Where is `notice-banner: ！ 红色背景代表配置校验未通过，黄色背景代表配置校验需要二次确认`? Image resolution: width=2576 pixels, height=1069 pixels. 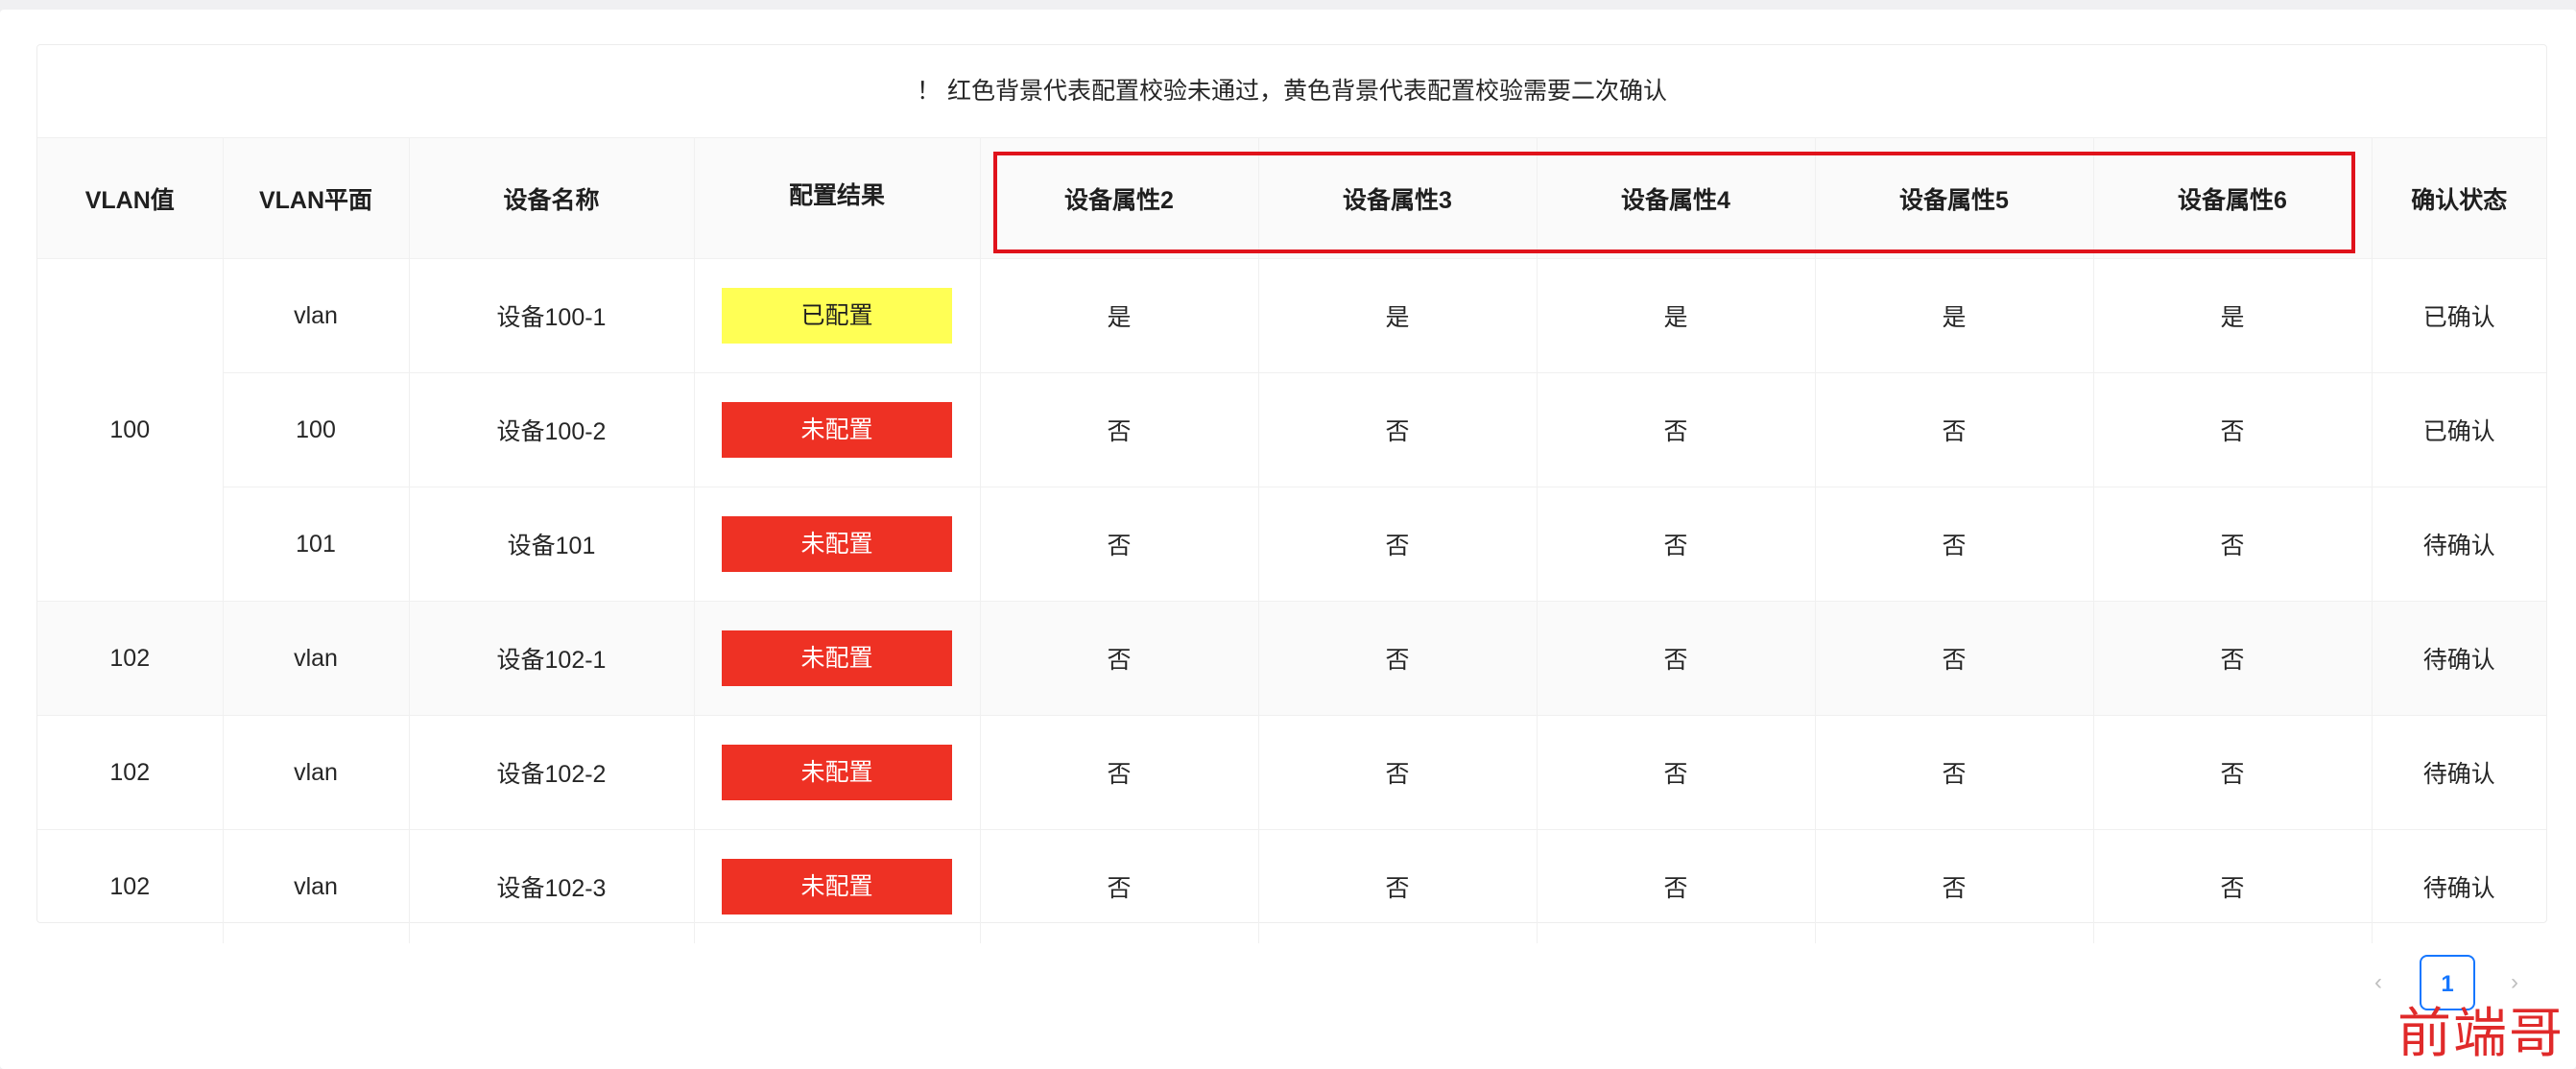 notice-banner: ！ 红色背景代表配置校验未通过，黄色背景代表配置校验需要二次确认 is located at coordinates (1291, 91).